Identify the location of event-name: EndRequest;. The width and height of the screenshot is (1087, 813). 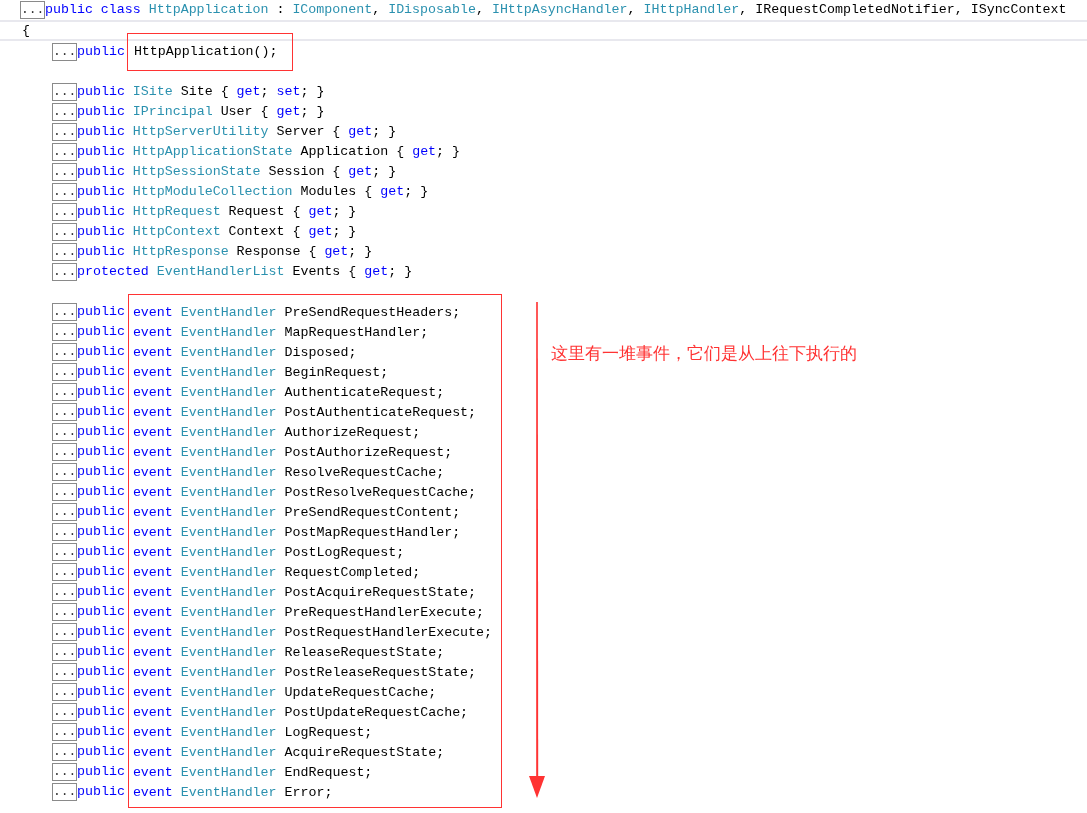
(328, 773).